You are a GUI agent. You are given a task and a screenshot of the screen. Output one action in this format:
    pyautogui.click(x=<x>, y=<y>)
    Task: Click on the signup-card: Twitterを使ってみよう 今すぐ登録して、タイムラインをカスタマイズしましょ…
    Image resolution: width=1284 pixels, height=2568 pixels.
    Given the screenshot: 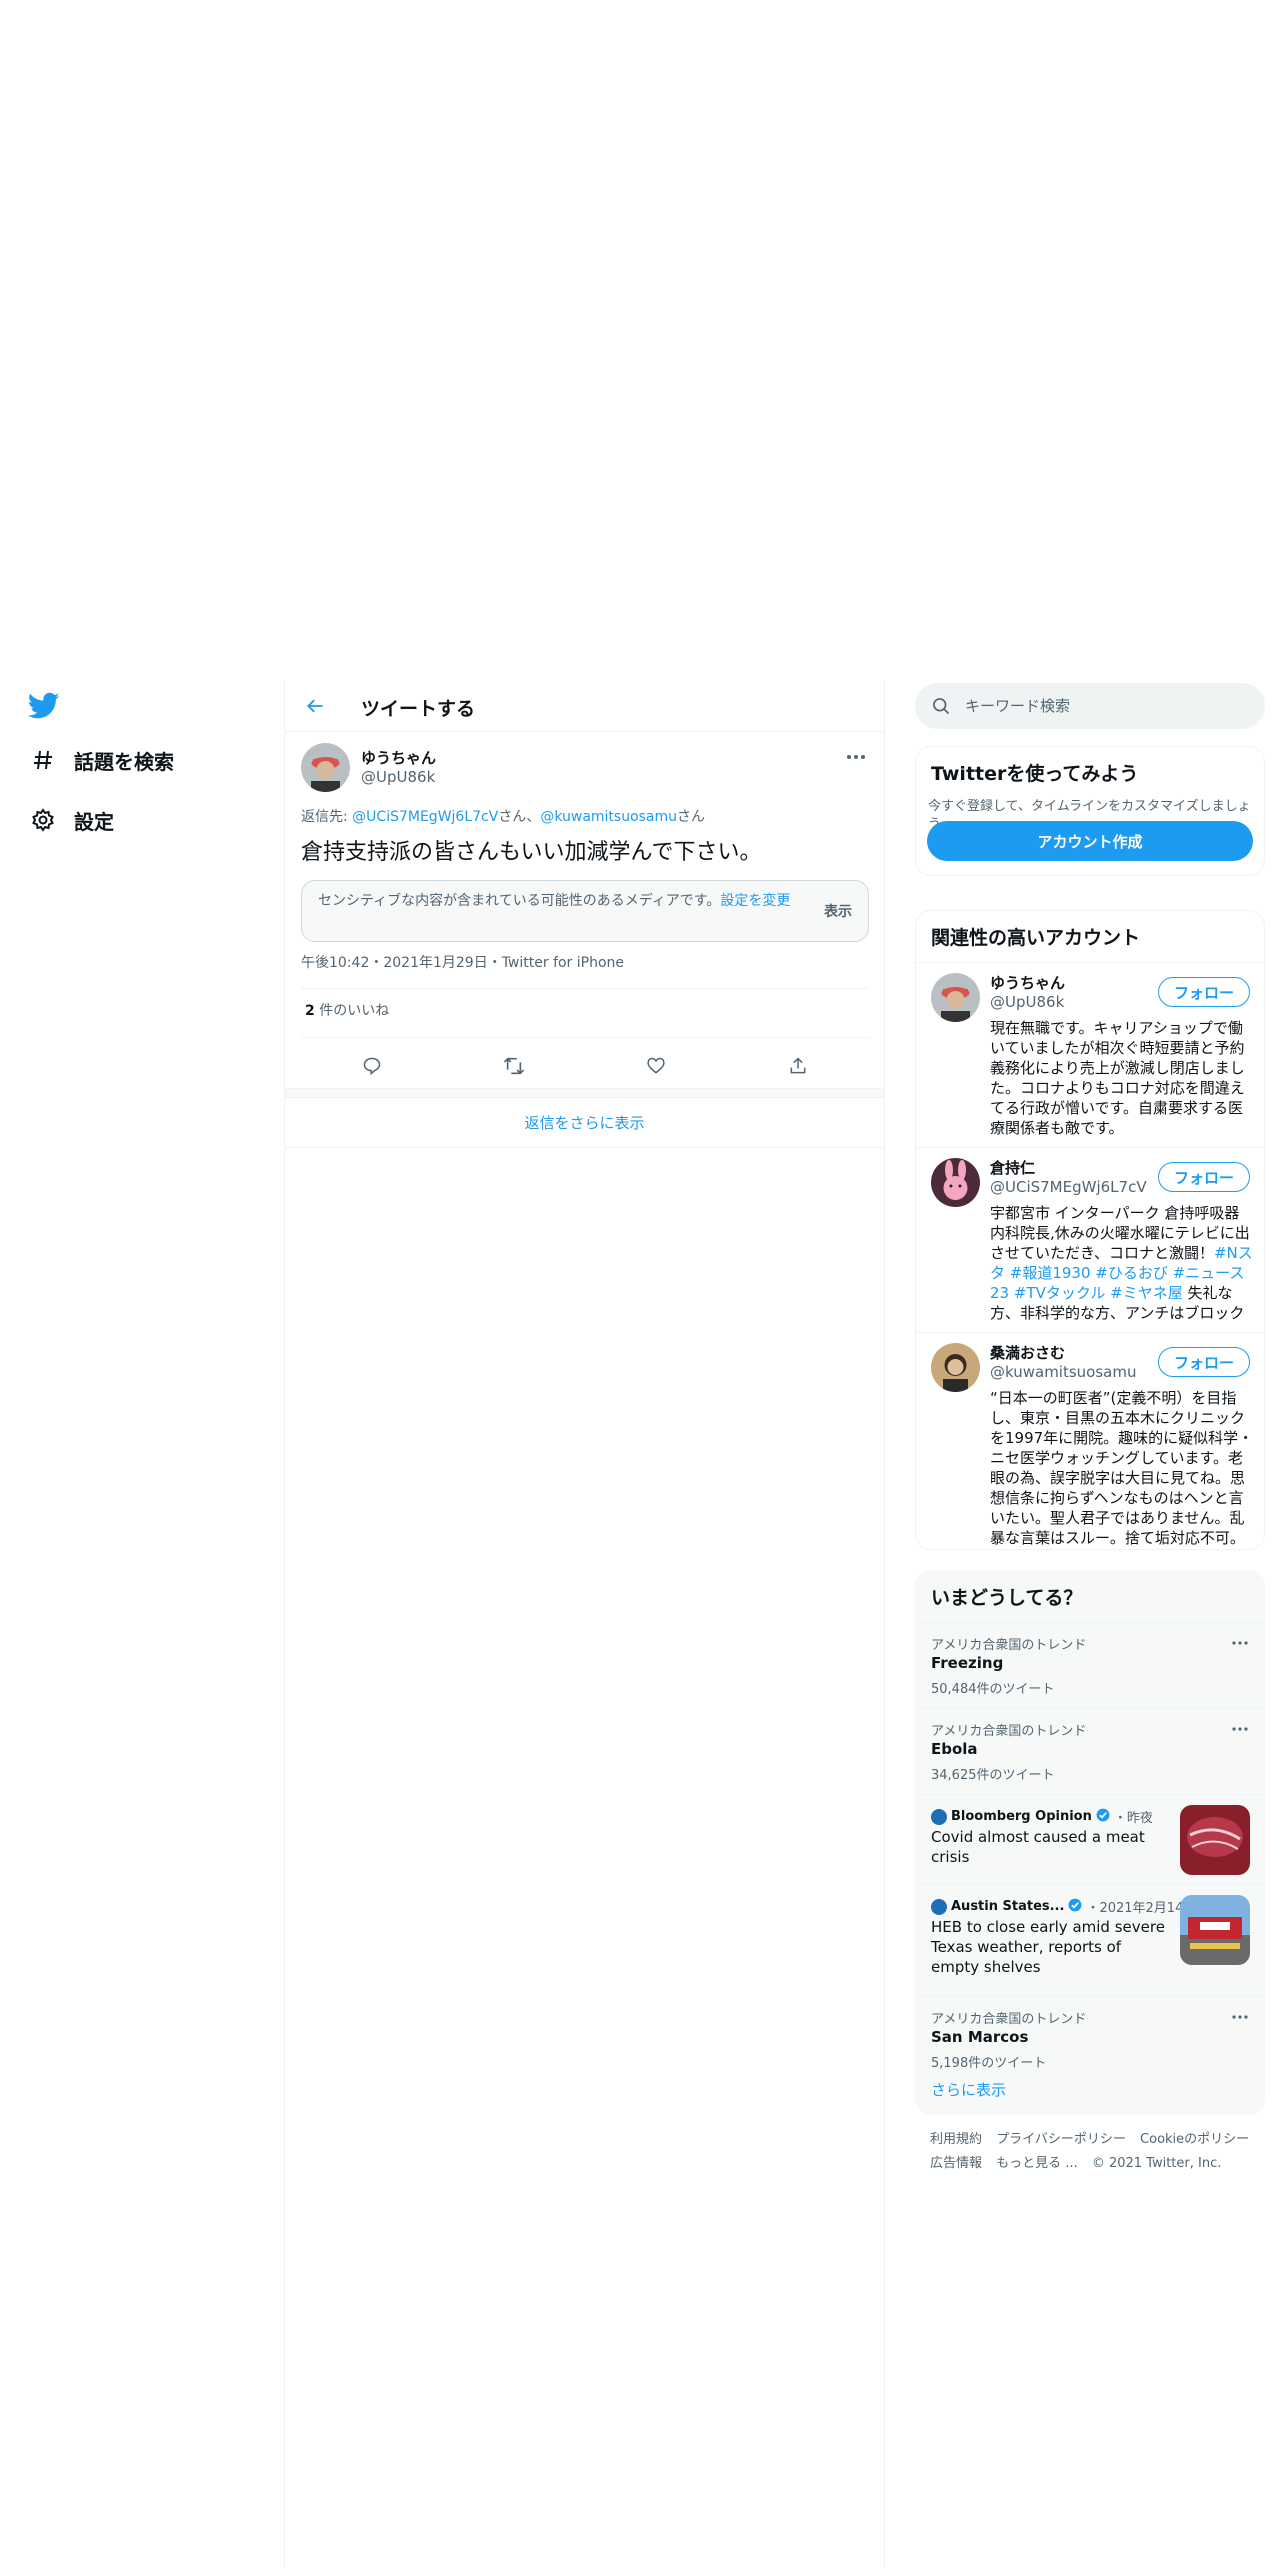 What is the action you would take?
    pyautogui.click(x=1090, y=811)
    